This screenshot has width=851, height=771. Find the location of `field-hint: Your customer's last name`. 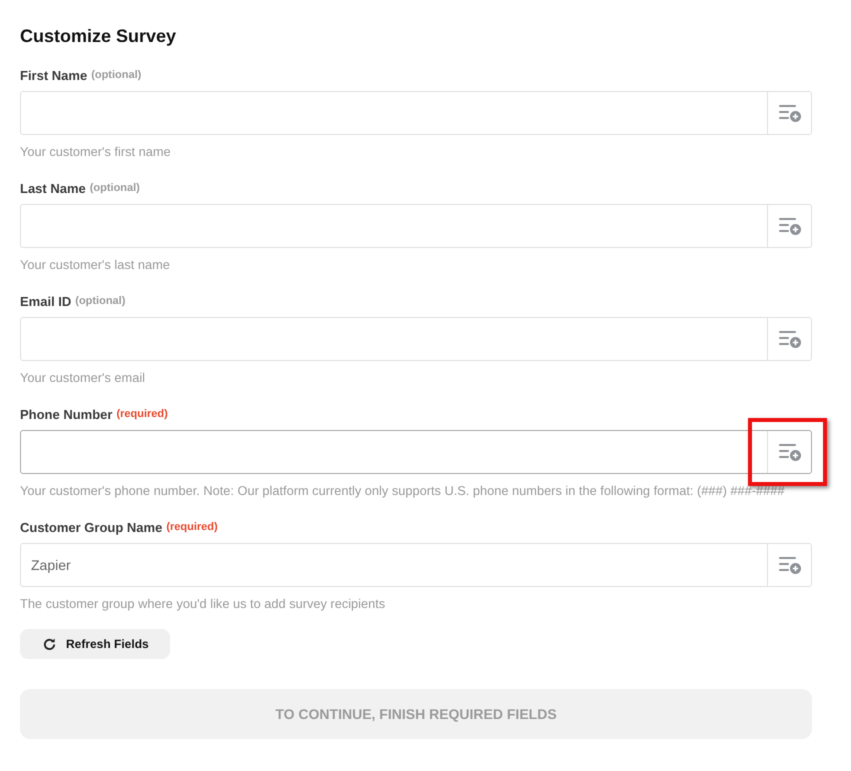

field-hint: Your customer's last name is located at coordinates (95, 265).